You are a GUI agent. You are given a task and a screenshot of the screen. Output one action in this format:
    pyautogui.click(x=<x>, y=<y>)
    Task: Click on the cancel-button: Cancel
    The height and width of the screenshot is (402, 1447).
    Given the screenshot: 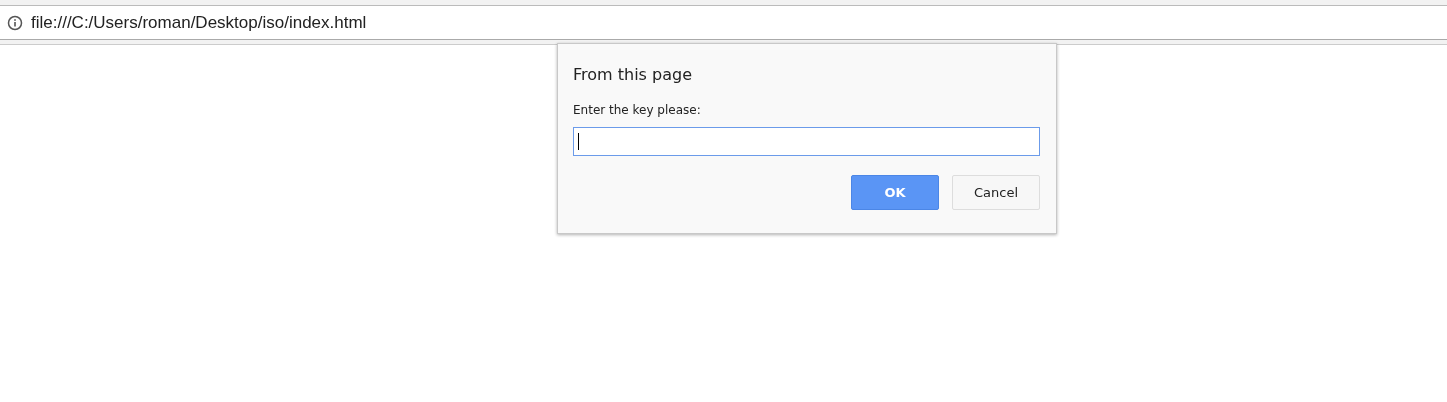 What is the action you would take?
    pyautogui.click(x=996, y=192)
    